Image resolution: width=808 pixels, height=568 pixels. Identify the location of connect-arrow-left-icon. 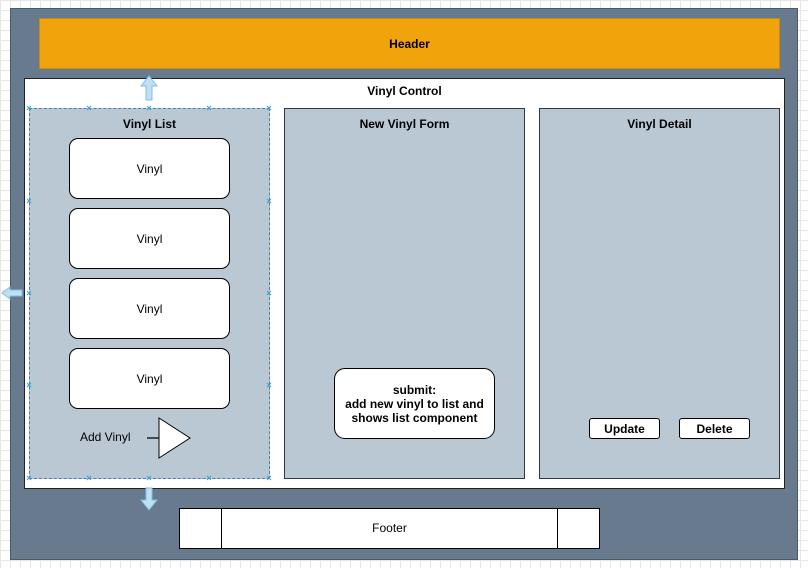
(12, 293).